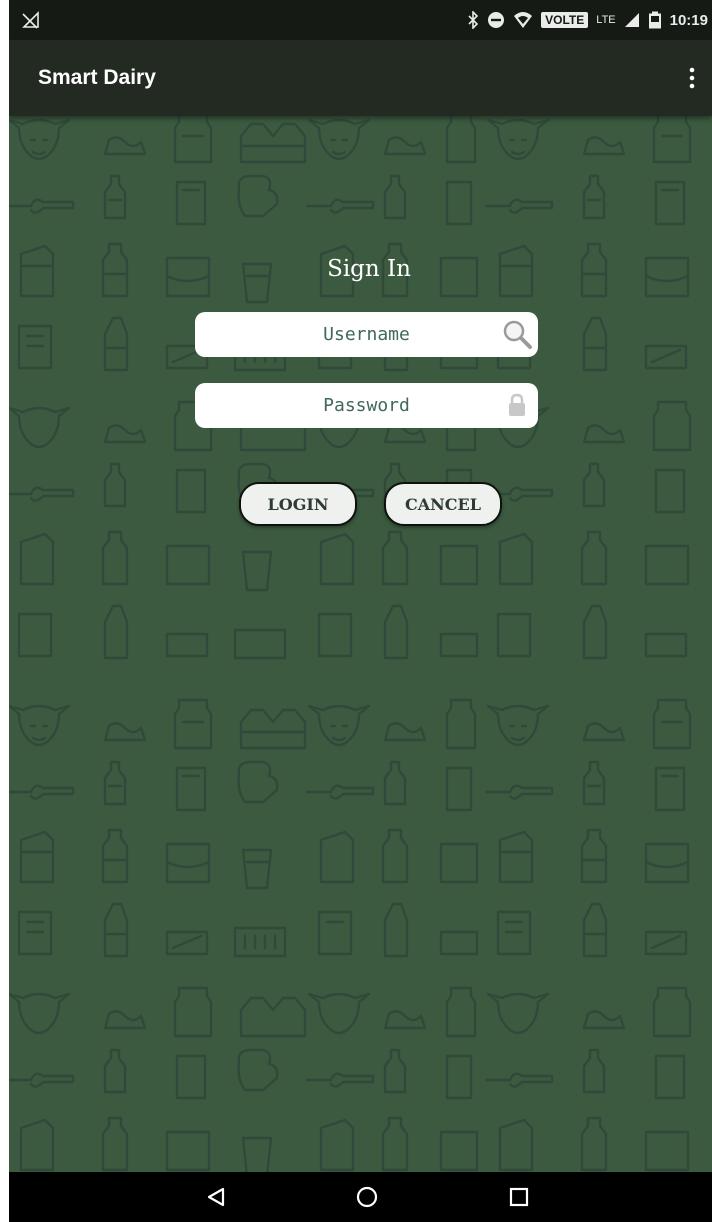  I want to click on status-right: VOLTE LTE 10:19, so click(589, 20).